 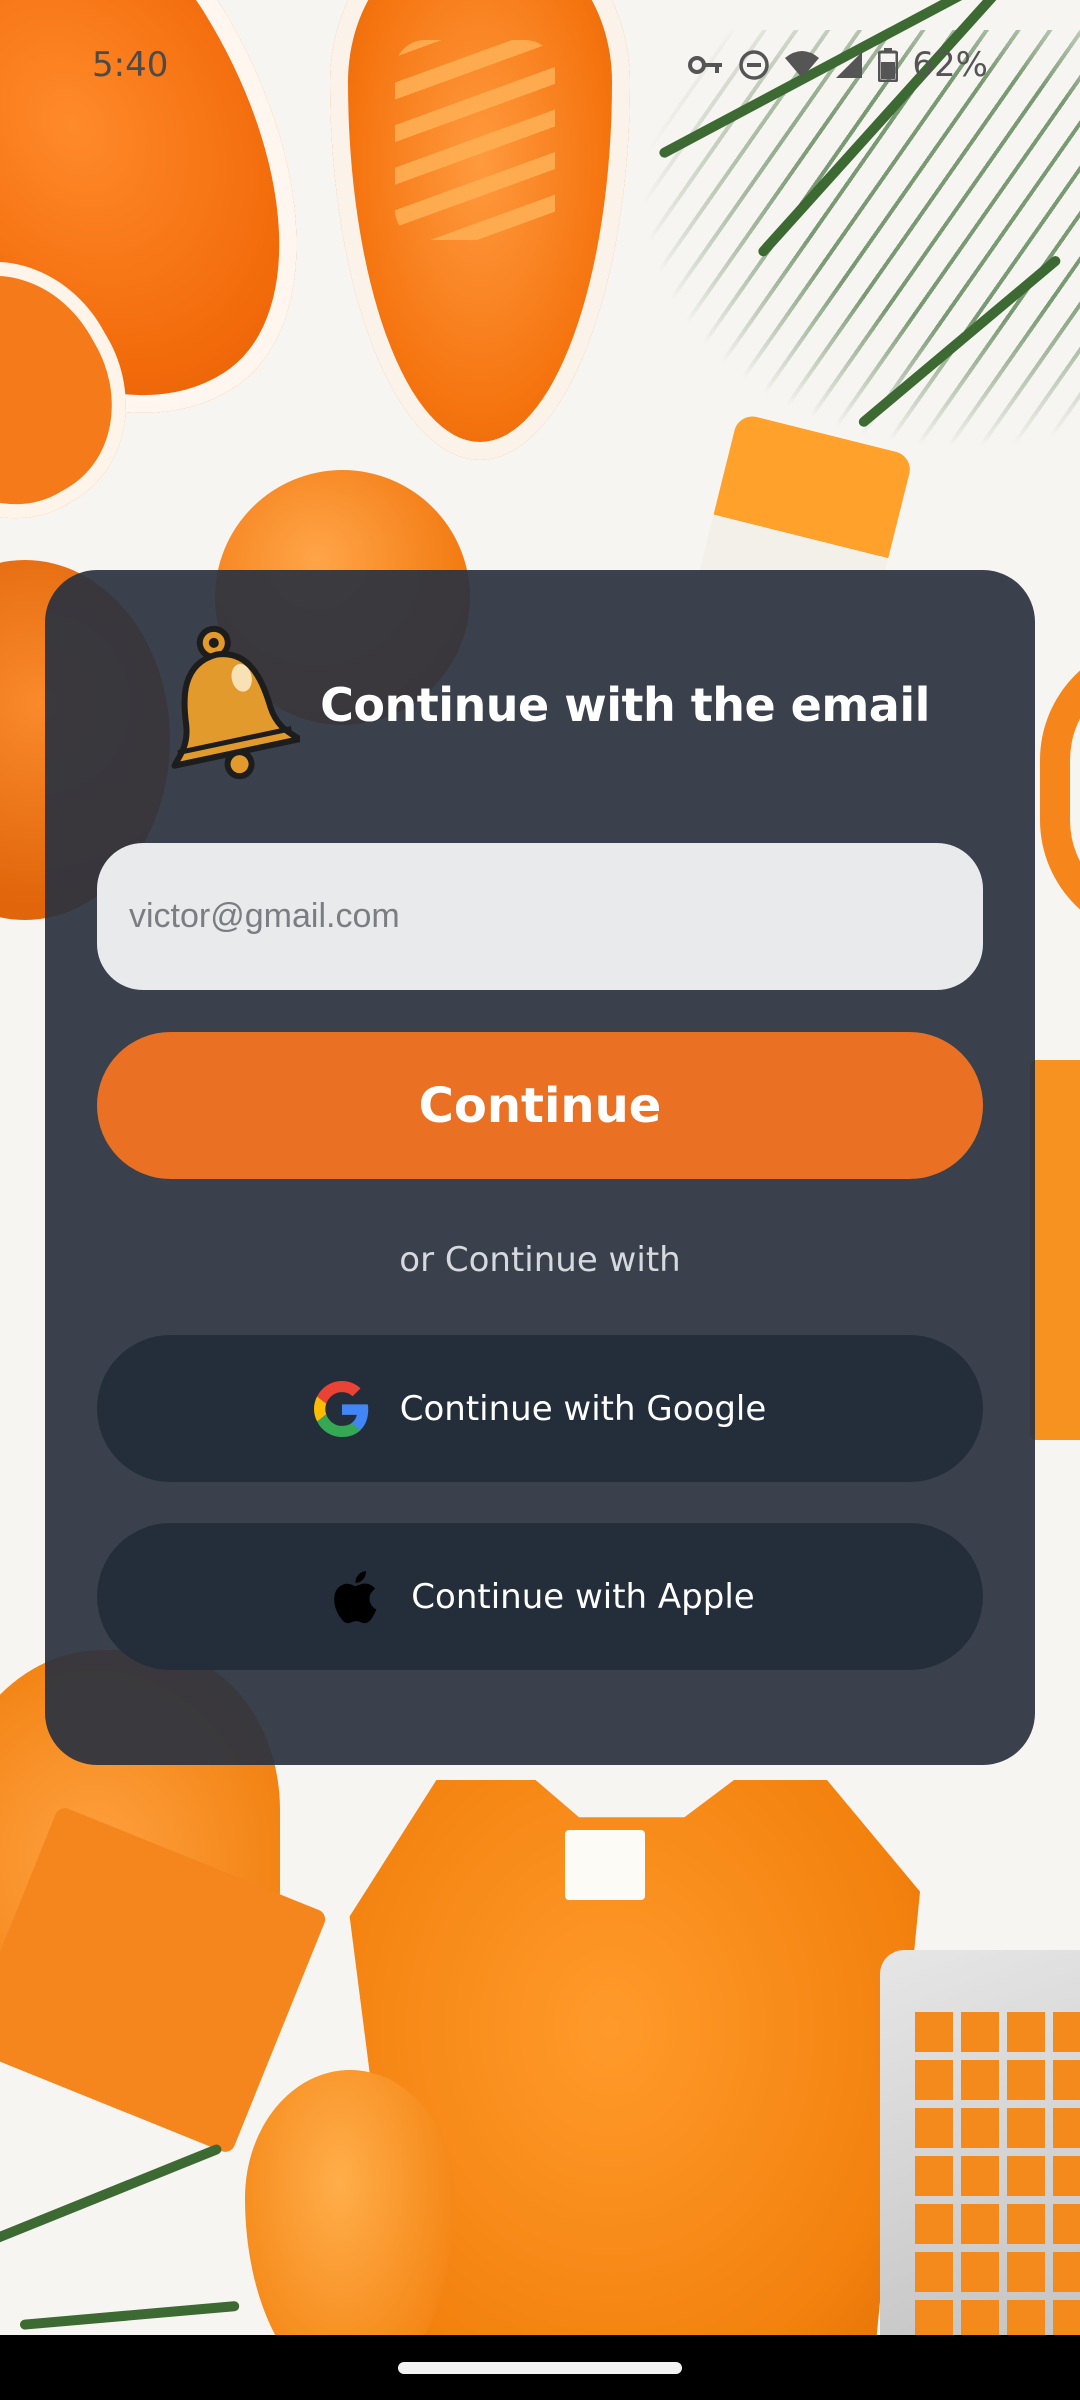 I want to click on continue-with-google-button: Continue with Google, so click(x=540, y=1408).